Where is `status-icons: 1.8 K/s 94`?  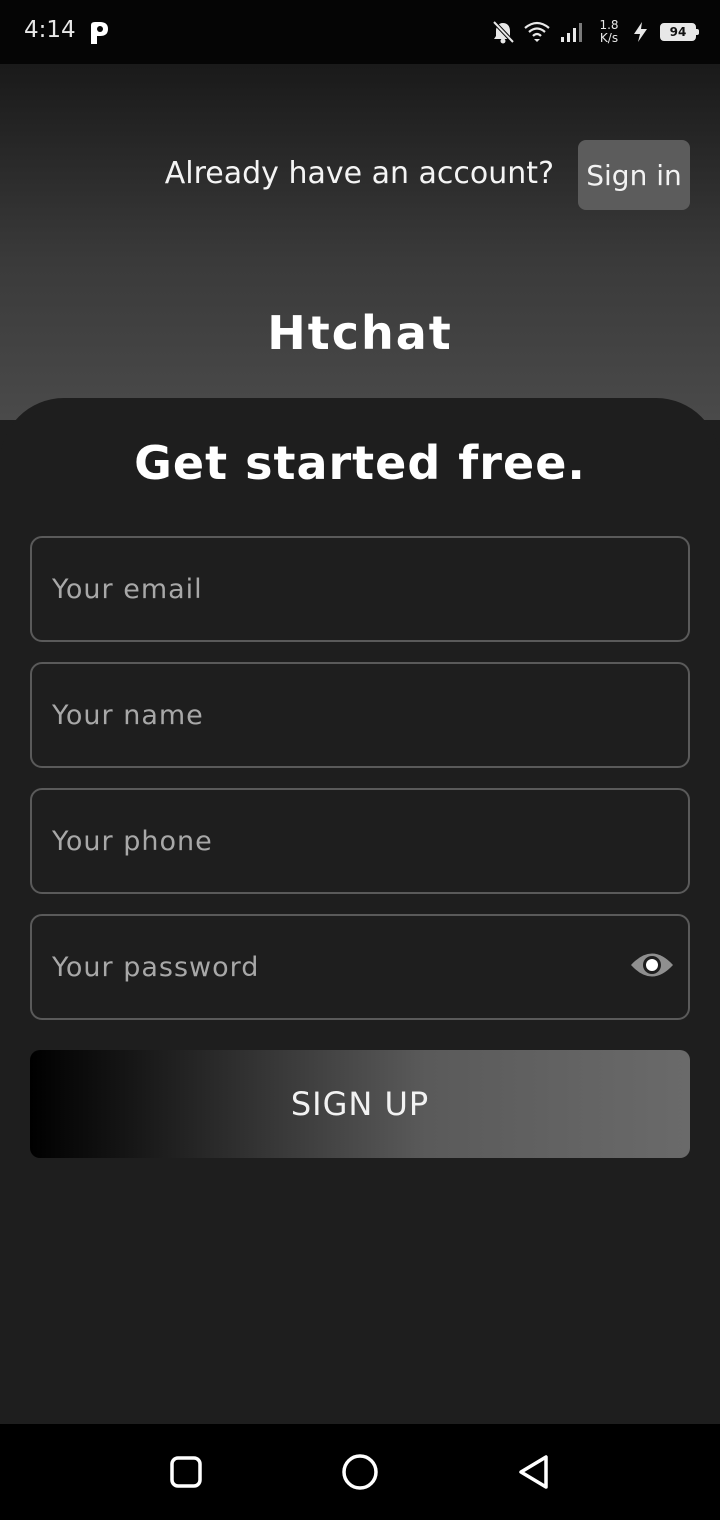 status-icons: 1.8 K/s 94 is located at coordinates (595, 32).